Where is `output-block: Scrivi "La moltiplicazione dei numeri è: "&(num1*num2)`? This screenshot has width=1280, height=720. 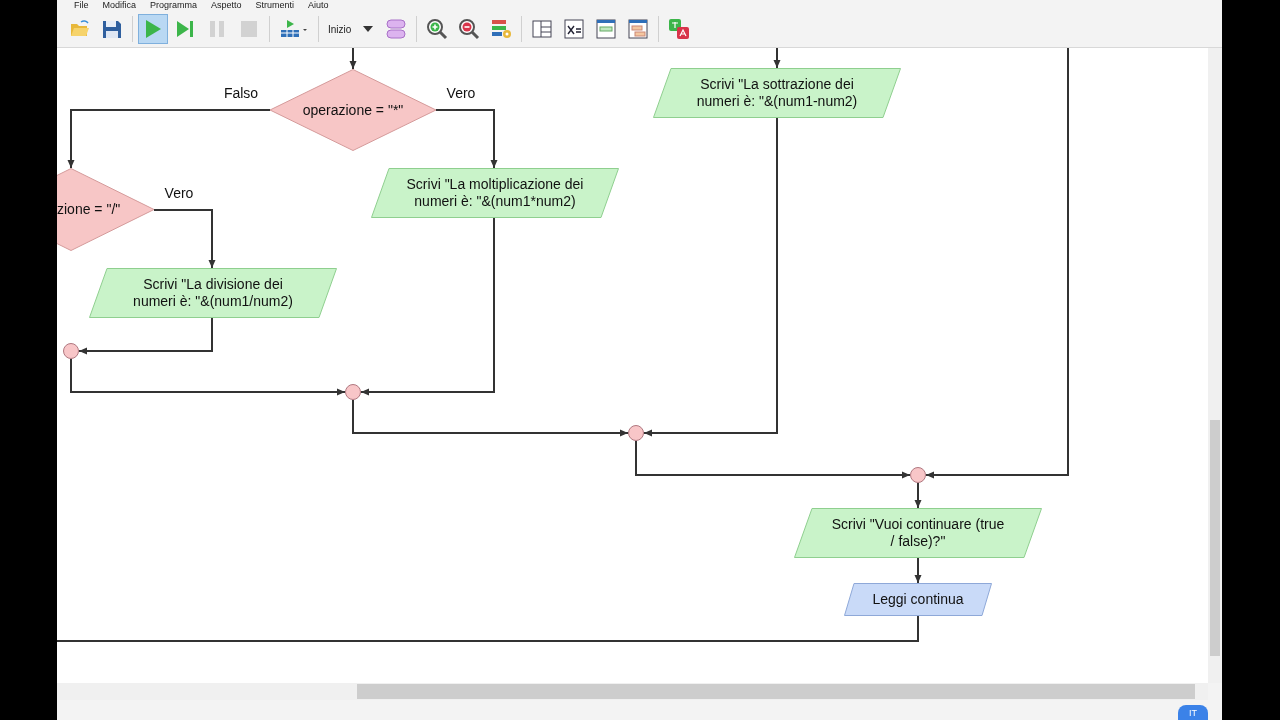 output-block: Scrivi "La moltiplicazione dei numeri è: "&(num1*num2) is located at coordinates (495, 193).